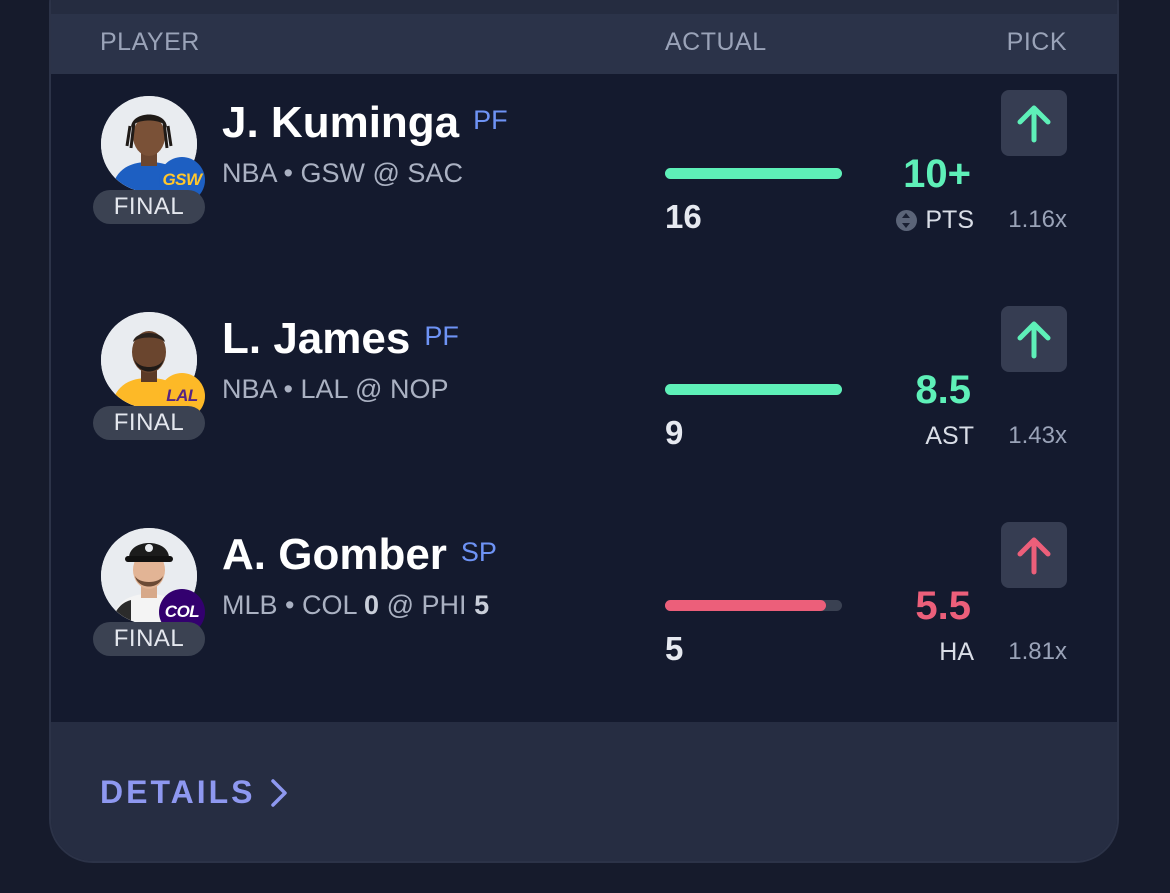 This screenshot has width=1170, height=893. What do you see at coordinates (1037, 219) in the screenshot?
I see `payout-multiplier: 1.16x` at bounding box center [1037, 219].